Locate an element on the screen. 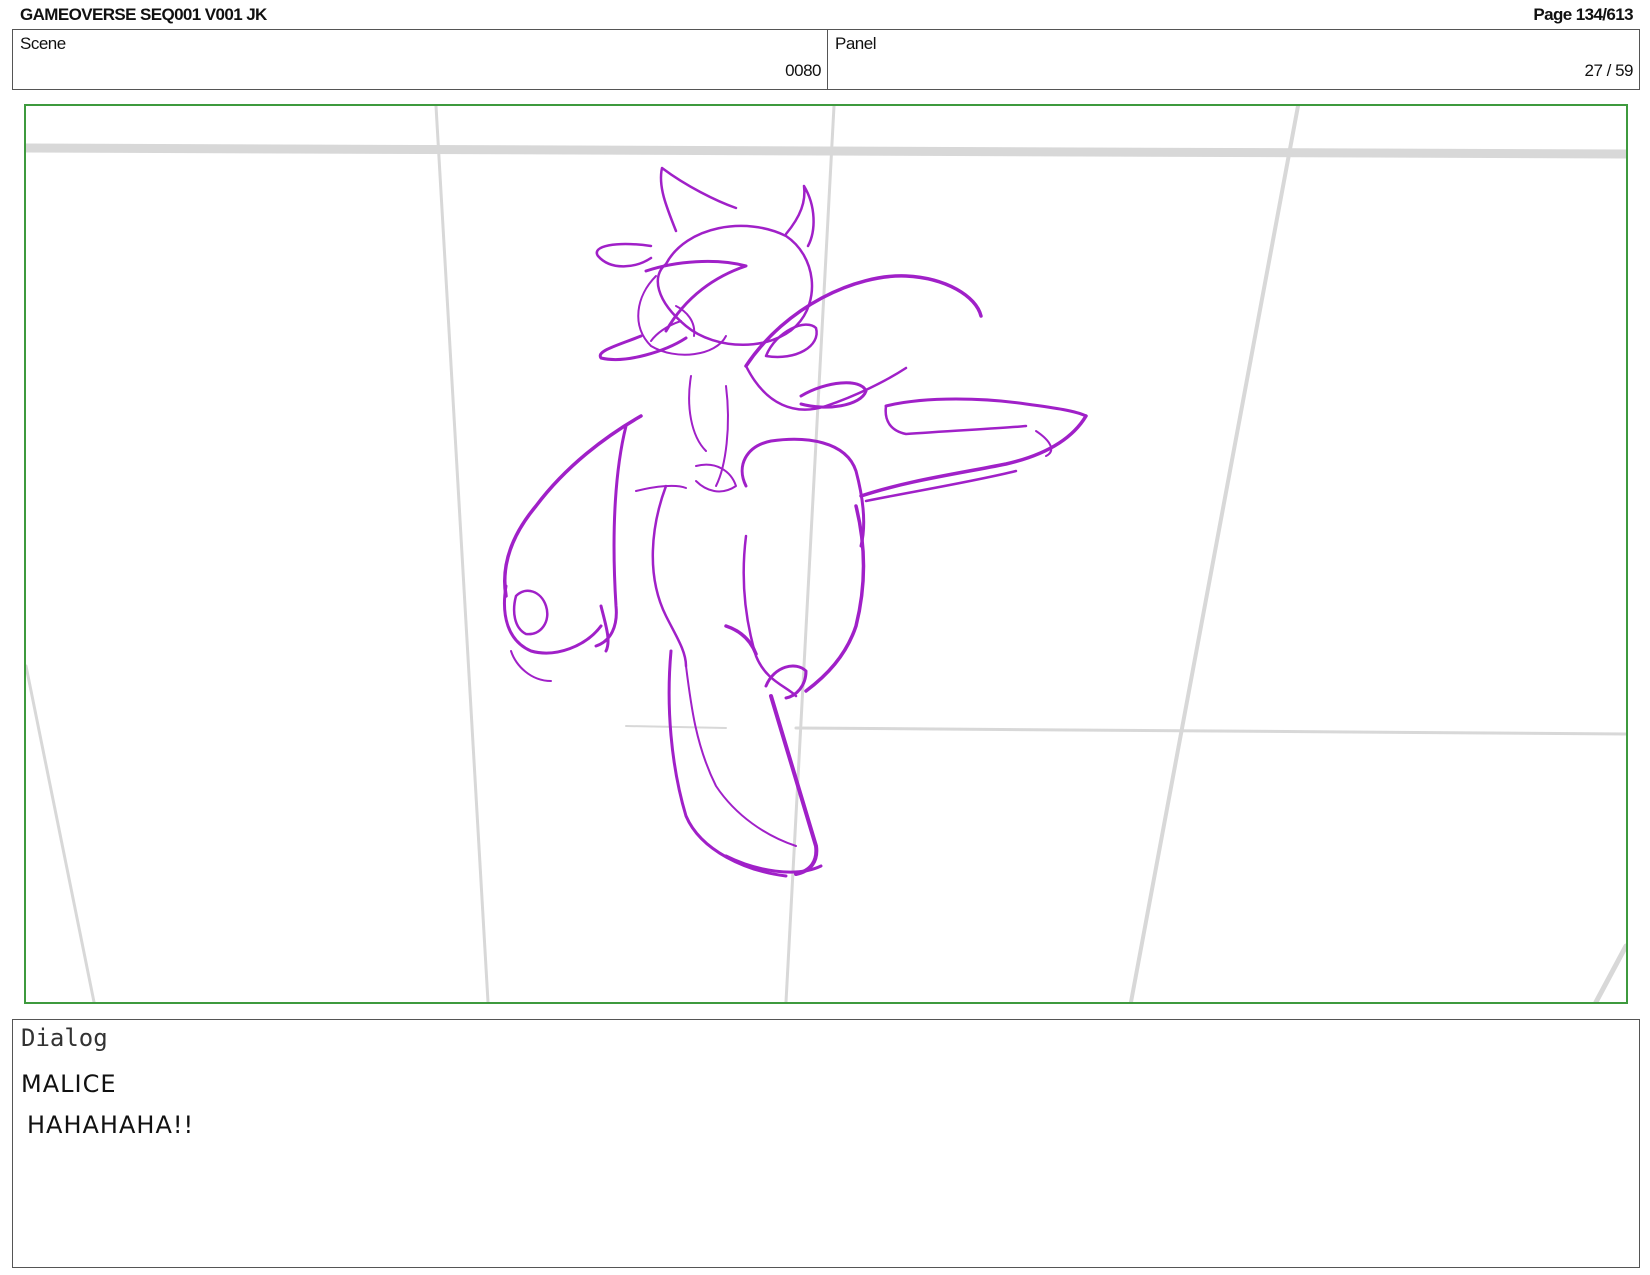 The width and height of the screenshot is (1650, 1275). page-number: Page 134/613 is located at coordinates (1583, 14).